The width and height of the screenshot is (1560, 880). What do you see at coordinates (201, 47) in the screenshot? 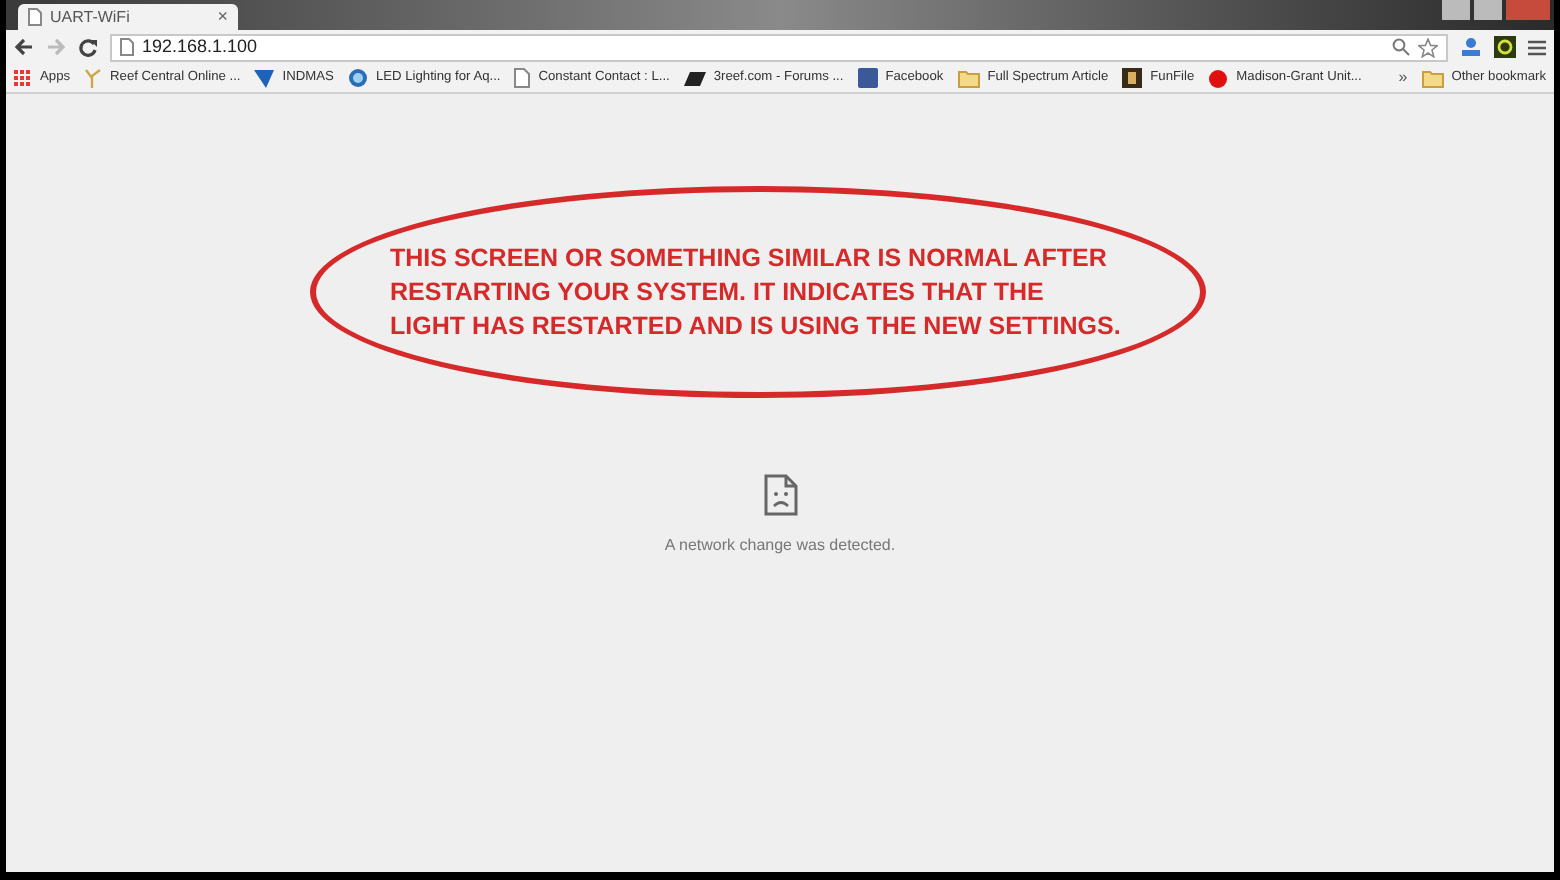
I see `url-text: 192.168.1.100` at bounding box center [201, 47].